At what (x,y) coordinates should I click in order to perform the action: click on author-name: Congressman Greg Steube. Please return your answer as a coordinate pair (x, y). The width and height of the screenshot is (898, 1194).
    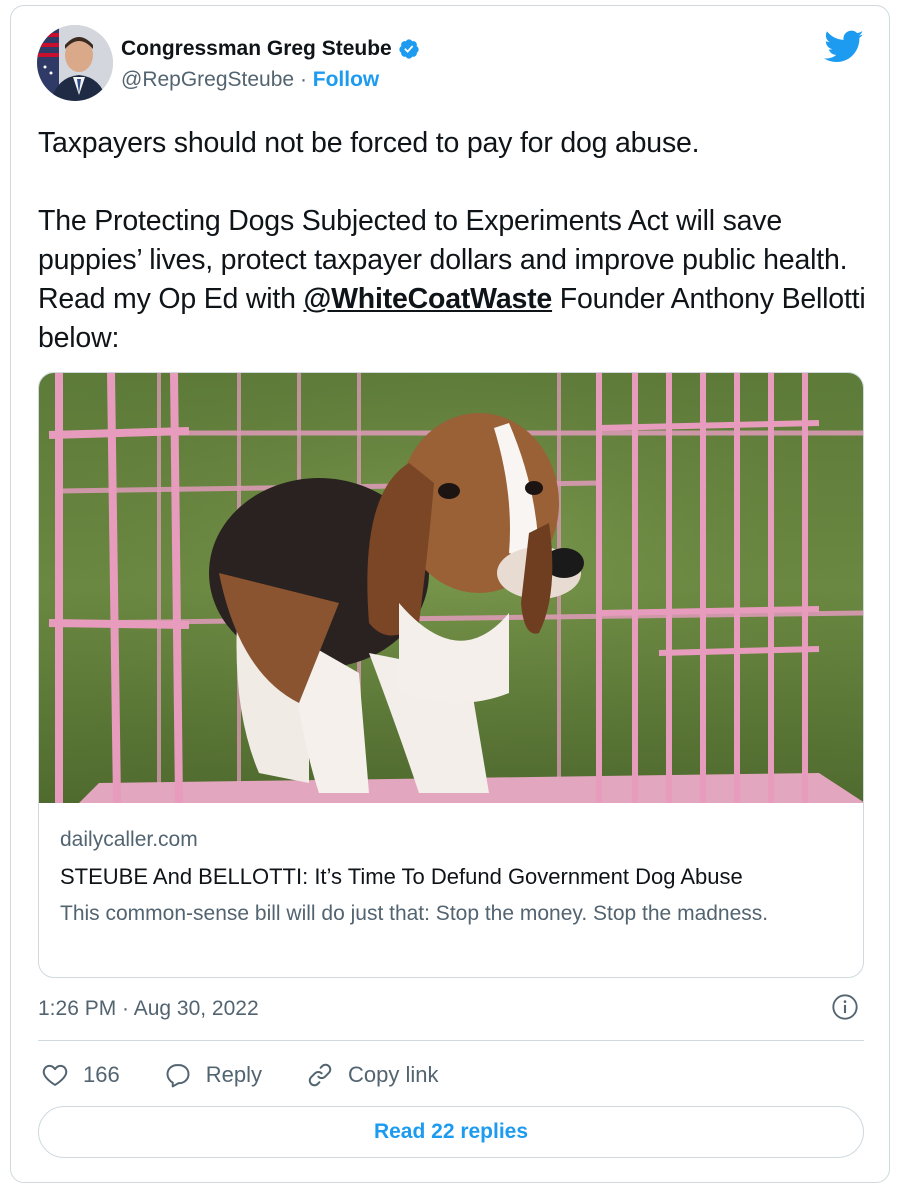
    Looking at the image, I should click on (270, 49).